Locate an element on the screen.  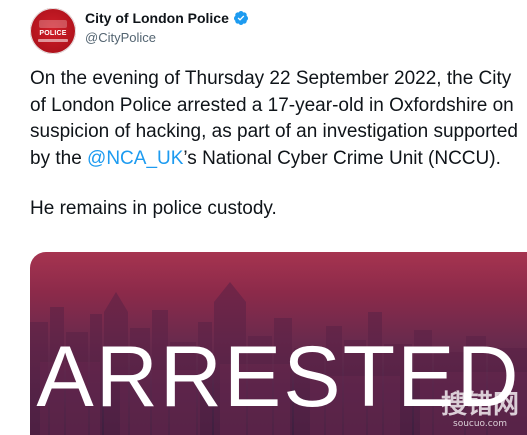
verified-badge-icon is located at coordinates (241, 18).